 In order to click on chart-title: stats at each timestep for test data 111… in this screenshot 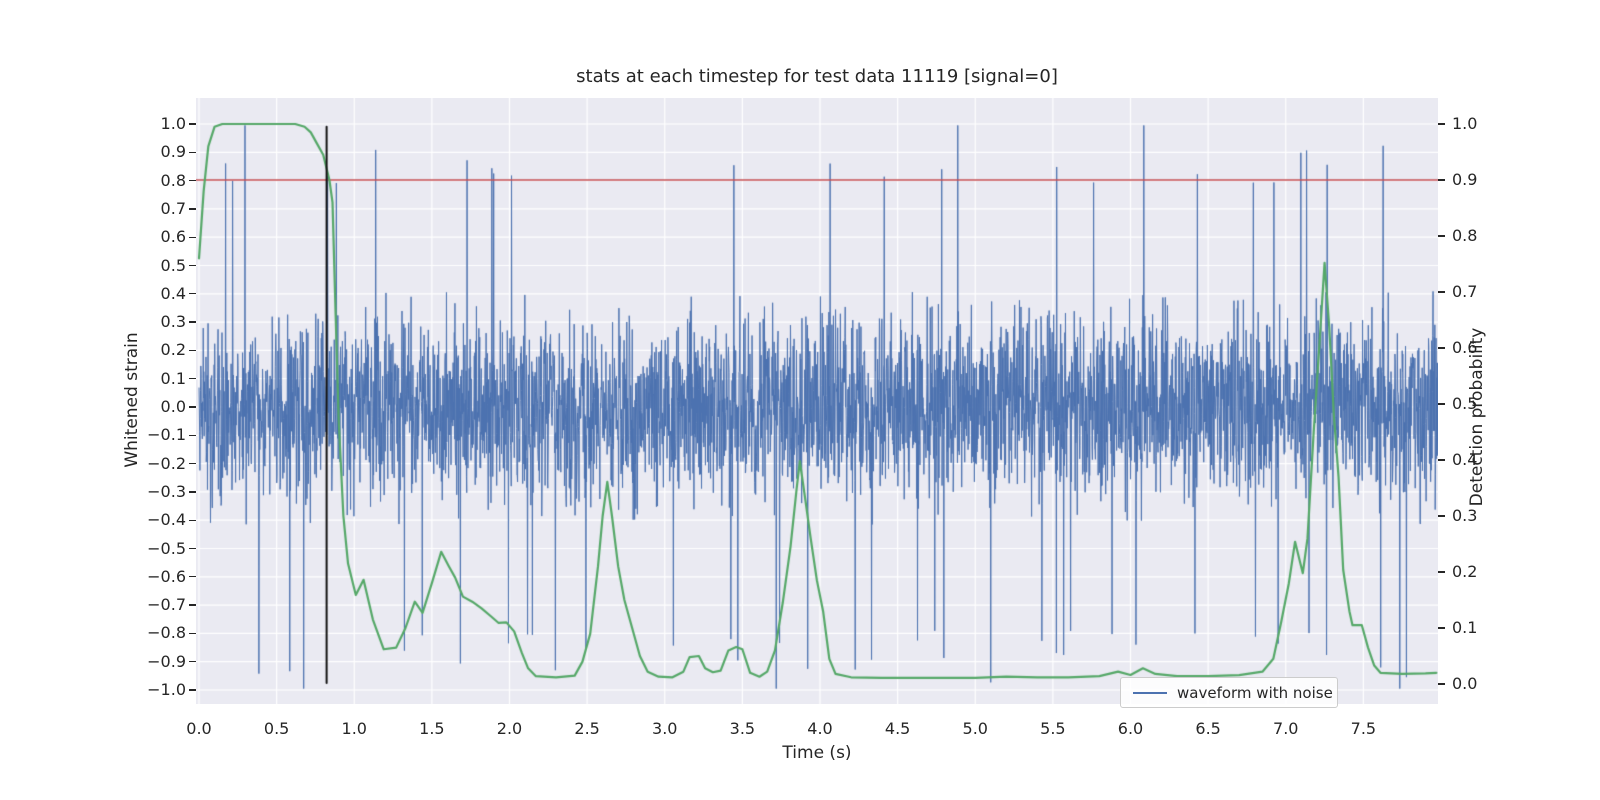, I will do `click(817, 76)`.